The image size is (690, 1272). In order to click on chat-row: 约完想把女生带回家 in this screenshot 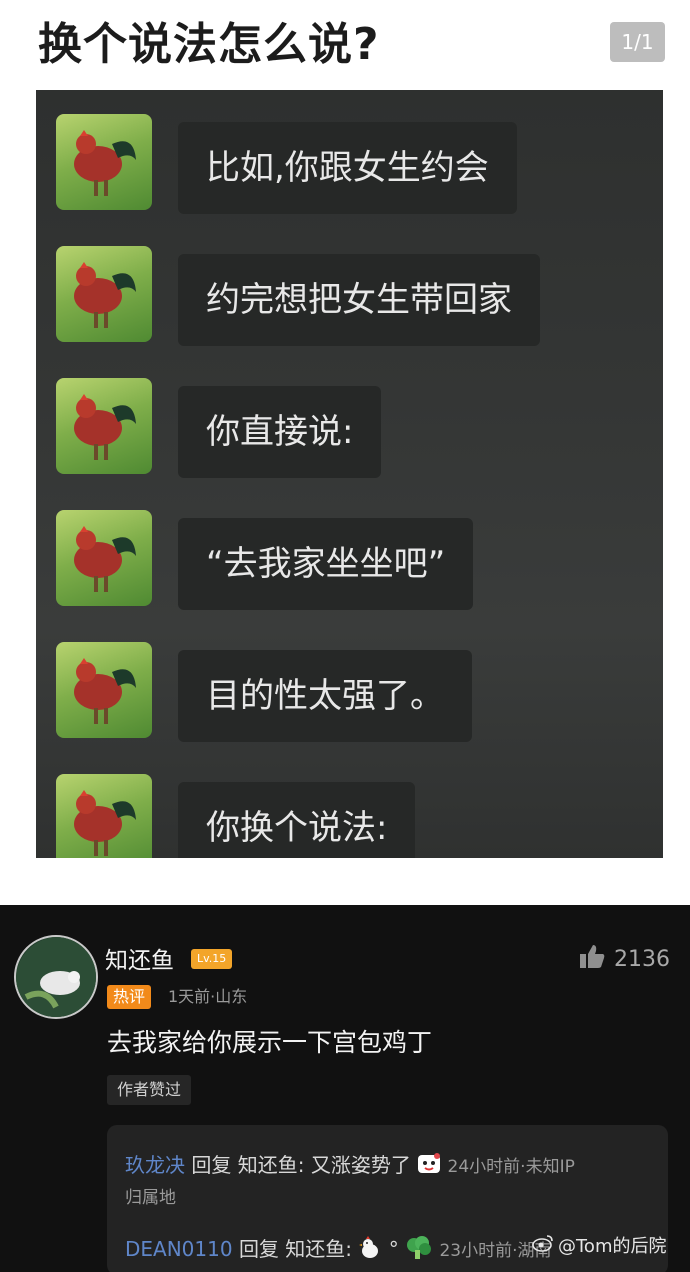, I will do `click(349, 301)`.